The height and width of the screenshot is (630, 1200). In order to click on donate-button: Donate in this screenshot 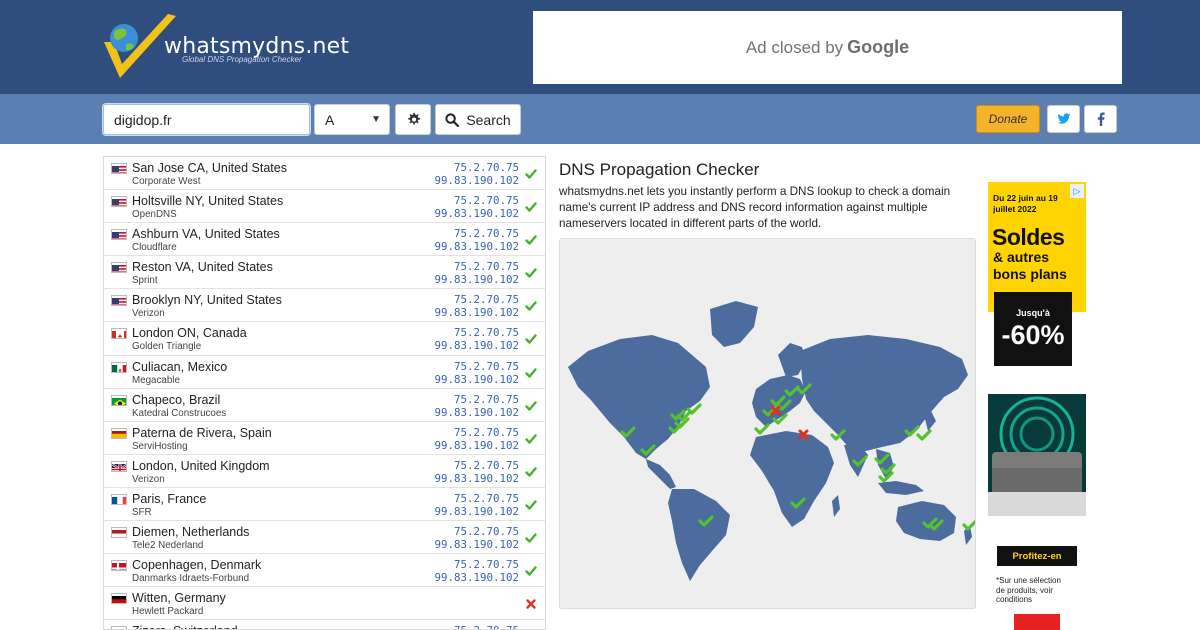, I will do `click(1008, 119)`.